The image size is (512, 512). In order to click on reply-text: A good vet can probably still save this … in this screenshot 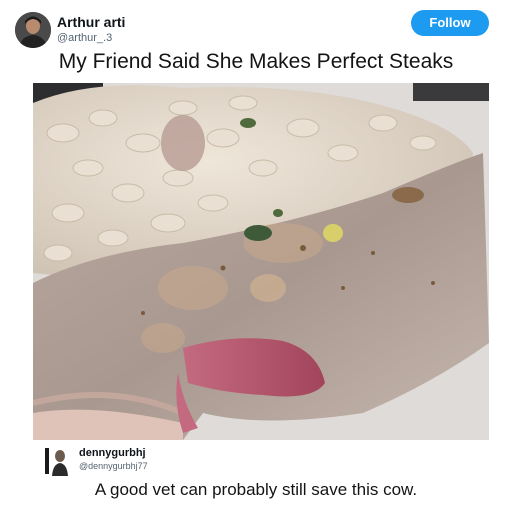, I will do `click(256, 489)`.